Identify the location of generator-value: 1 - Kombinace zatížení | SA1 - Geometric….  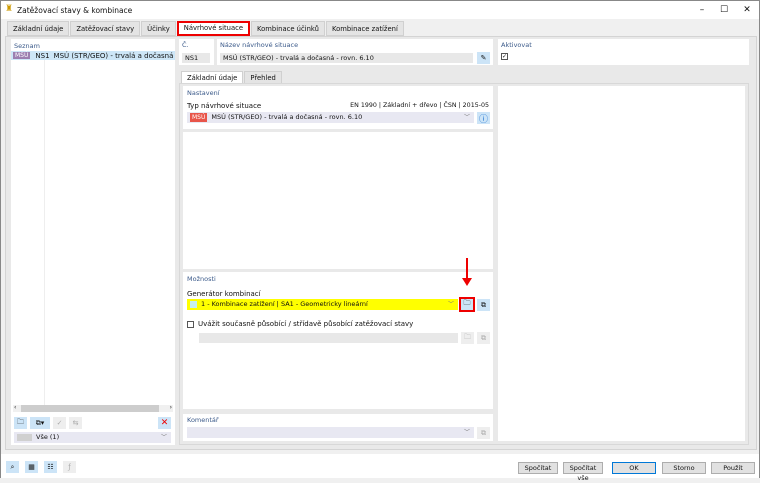
(284, 304).